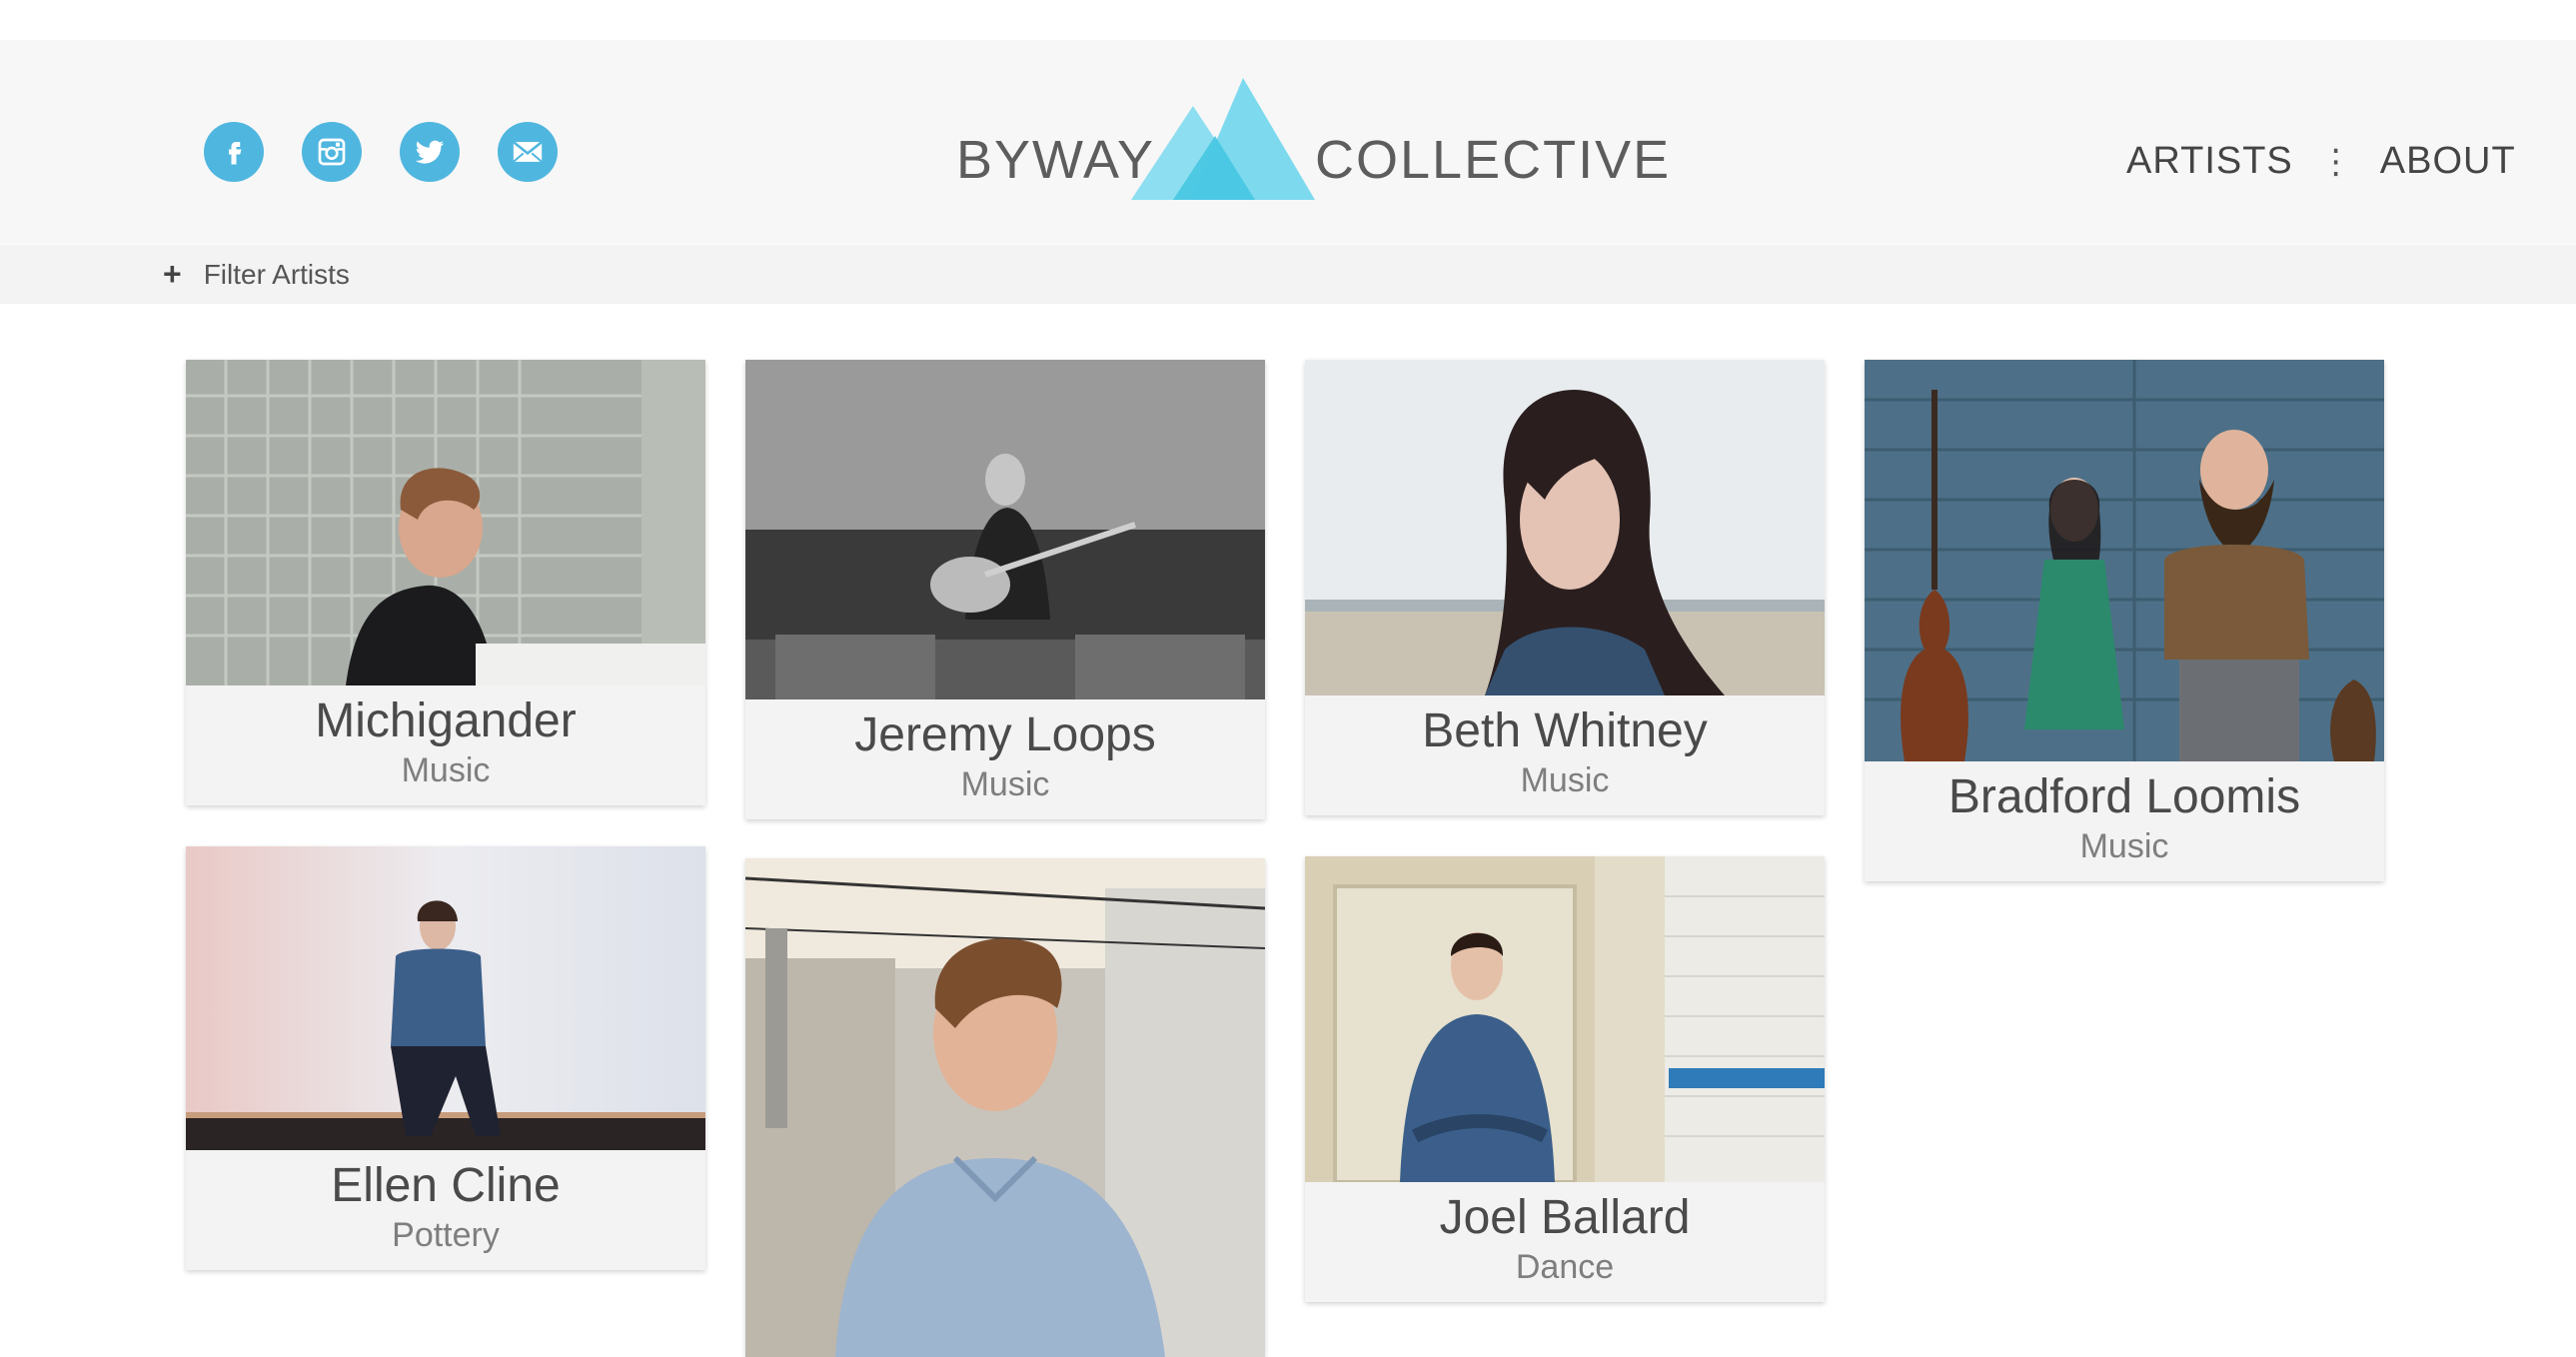 The height and width of the screenshot is (1357, 2576). I want to click on artist-caption: Michigander Music, so click(445, 745).